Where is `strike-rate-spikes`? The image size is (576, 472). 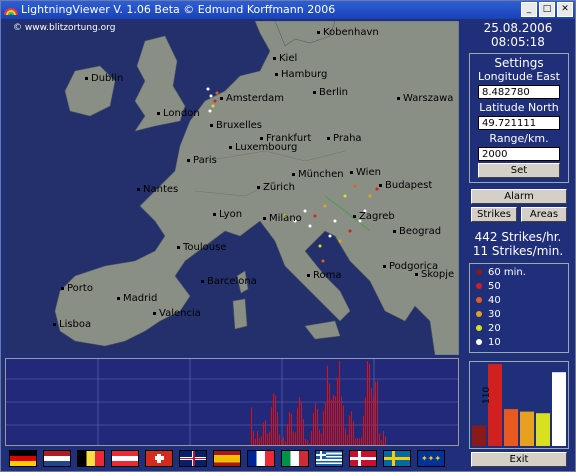
strike-rate-spikes is located at coordinates (318, 403).